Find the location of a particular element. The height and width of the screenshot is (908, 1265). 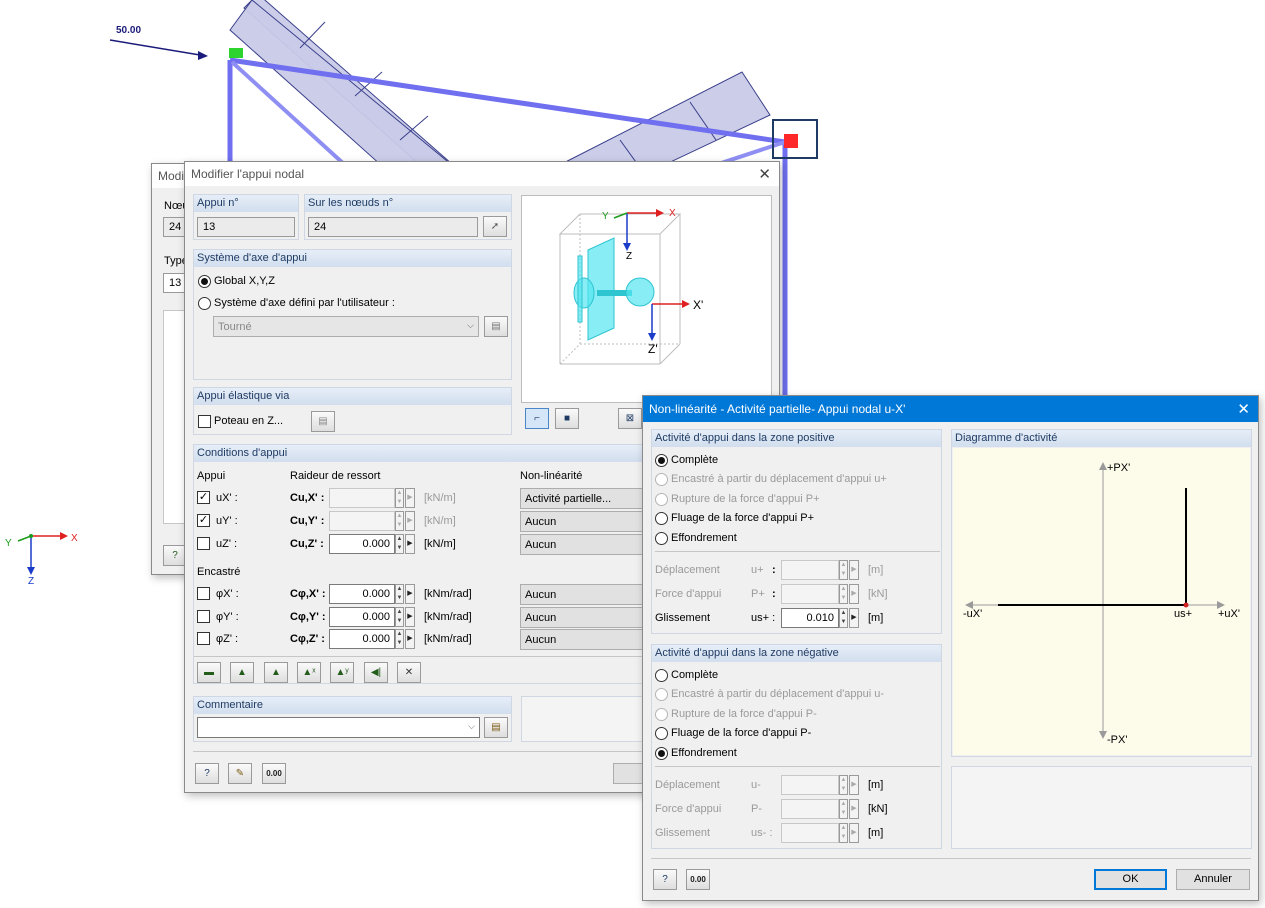

neg-slip-menu-arrow: ▶ is located at coordinates (854, 833).